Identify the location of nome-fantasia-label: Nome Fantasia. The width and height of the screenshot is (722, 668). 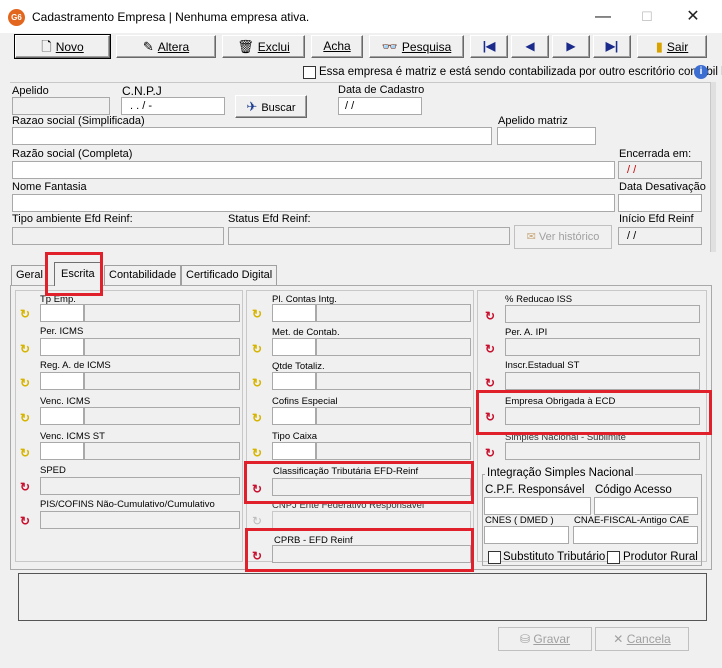
(49, 187).